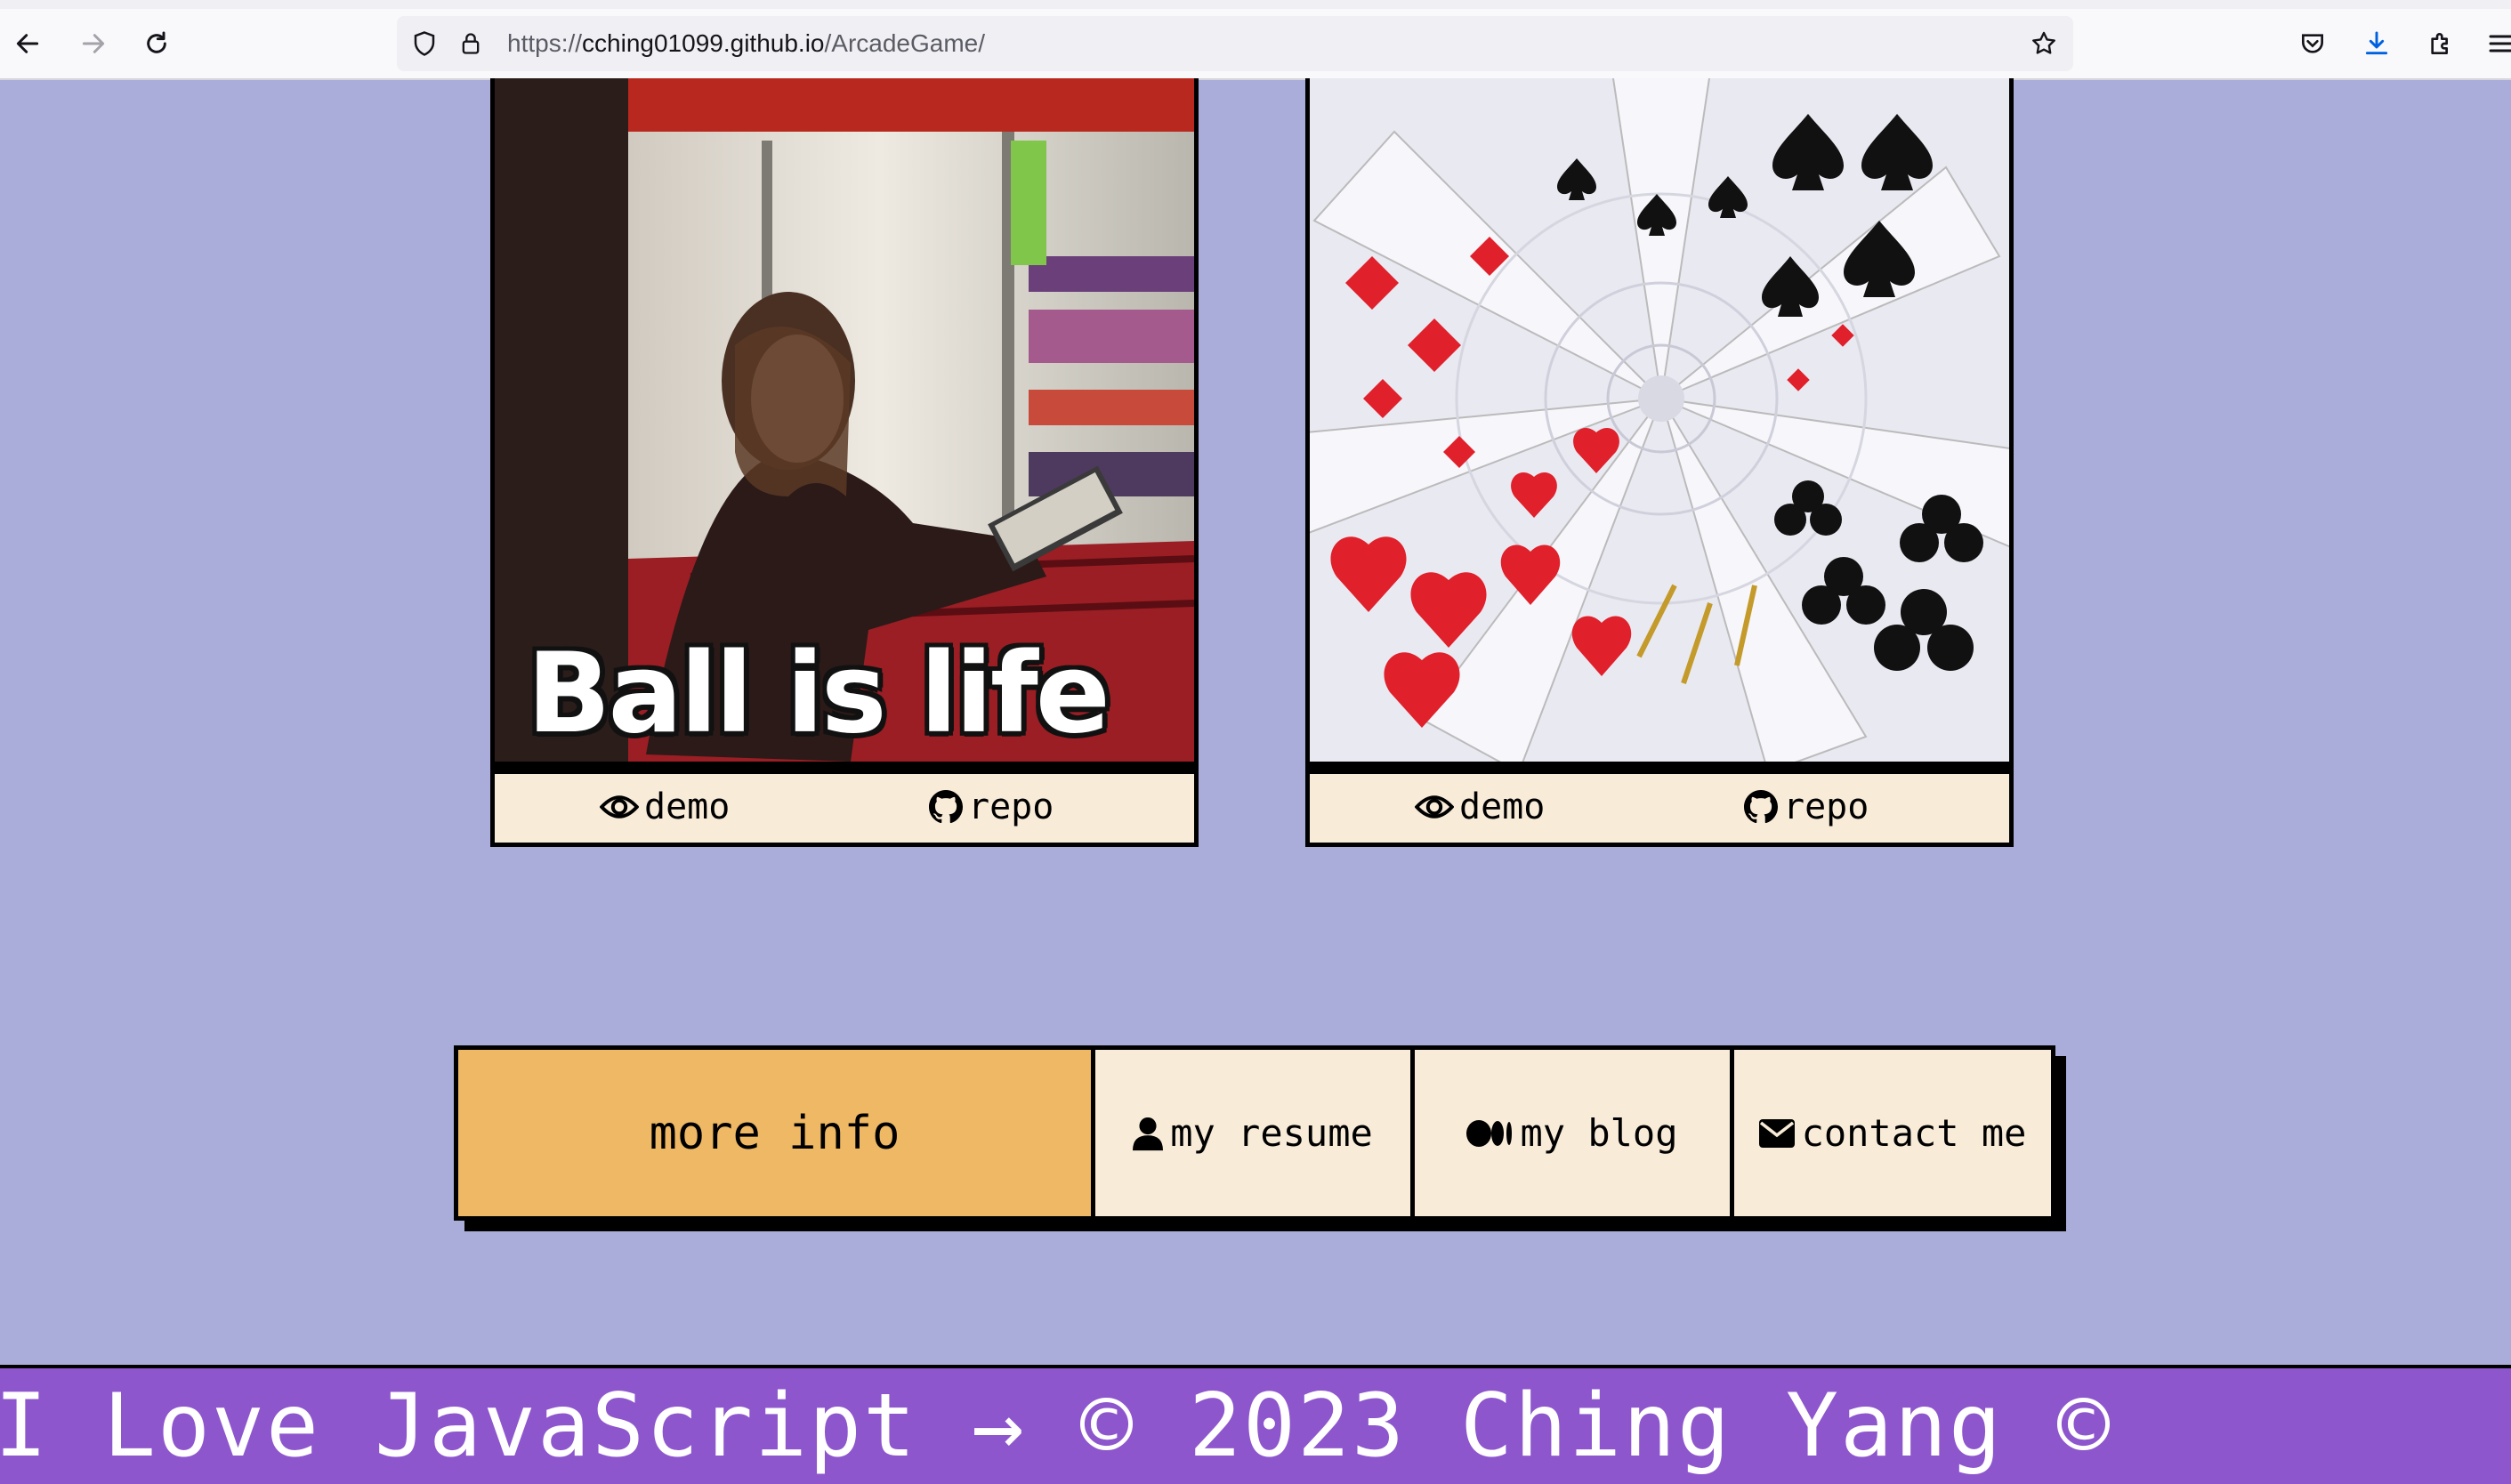  I want to click on footer-marquee: I Love JavaScript → © 2023 Ching Yang ©, so click(1255, 1424).